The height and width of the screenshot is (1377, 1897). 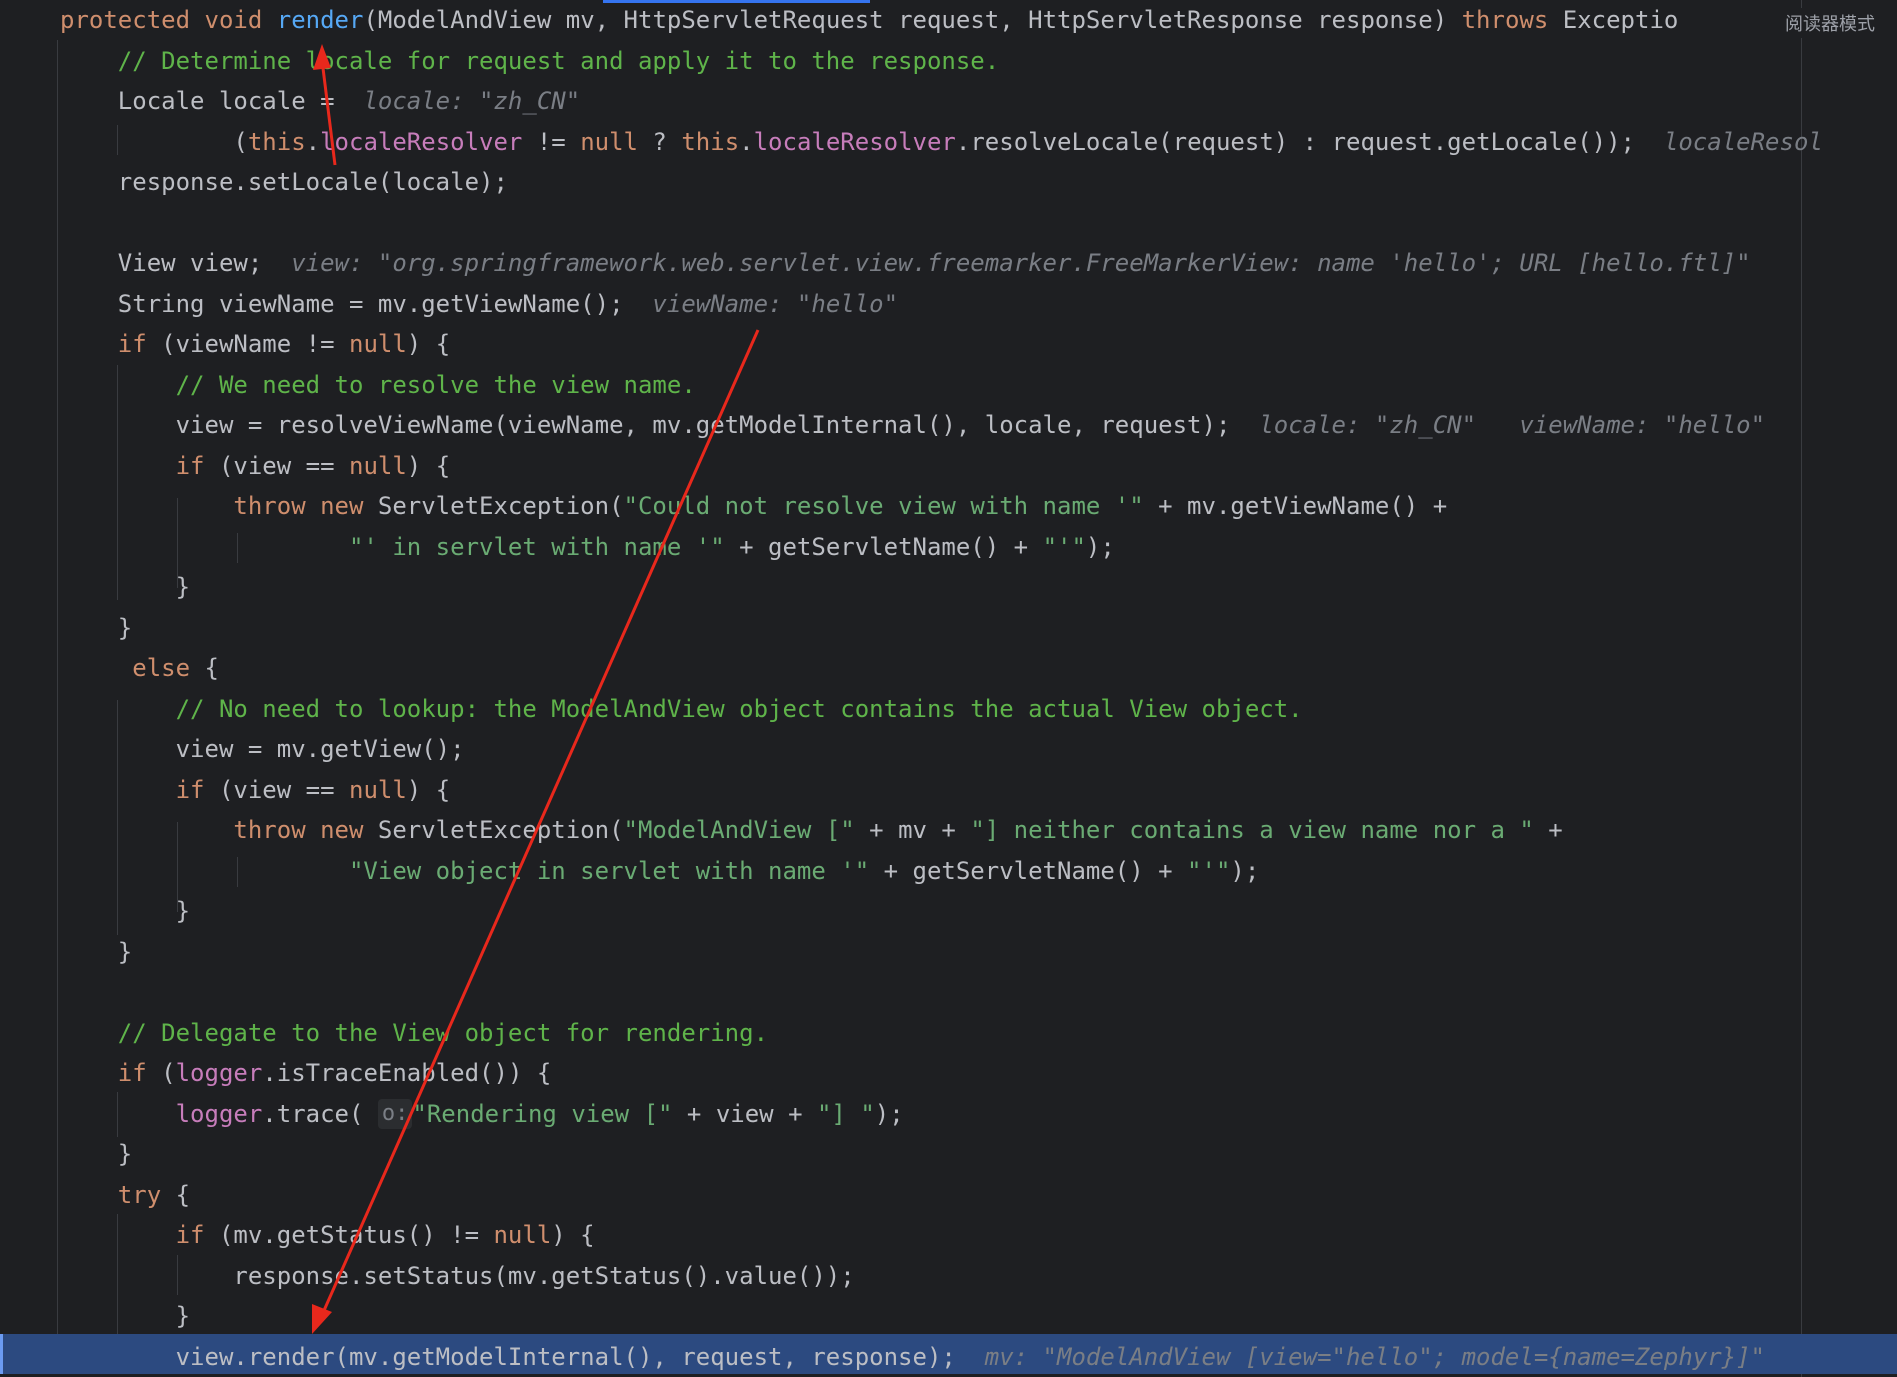 What do you see at coordinates (1505, 20) in the screenshot?
I see `keyword: throws` at bounding box center [1505, 20].